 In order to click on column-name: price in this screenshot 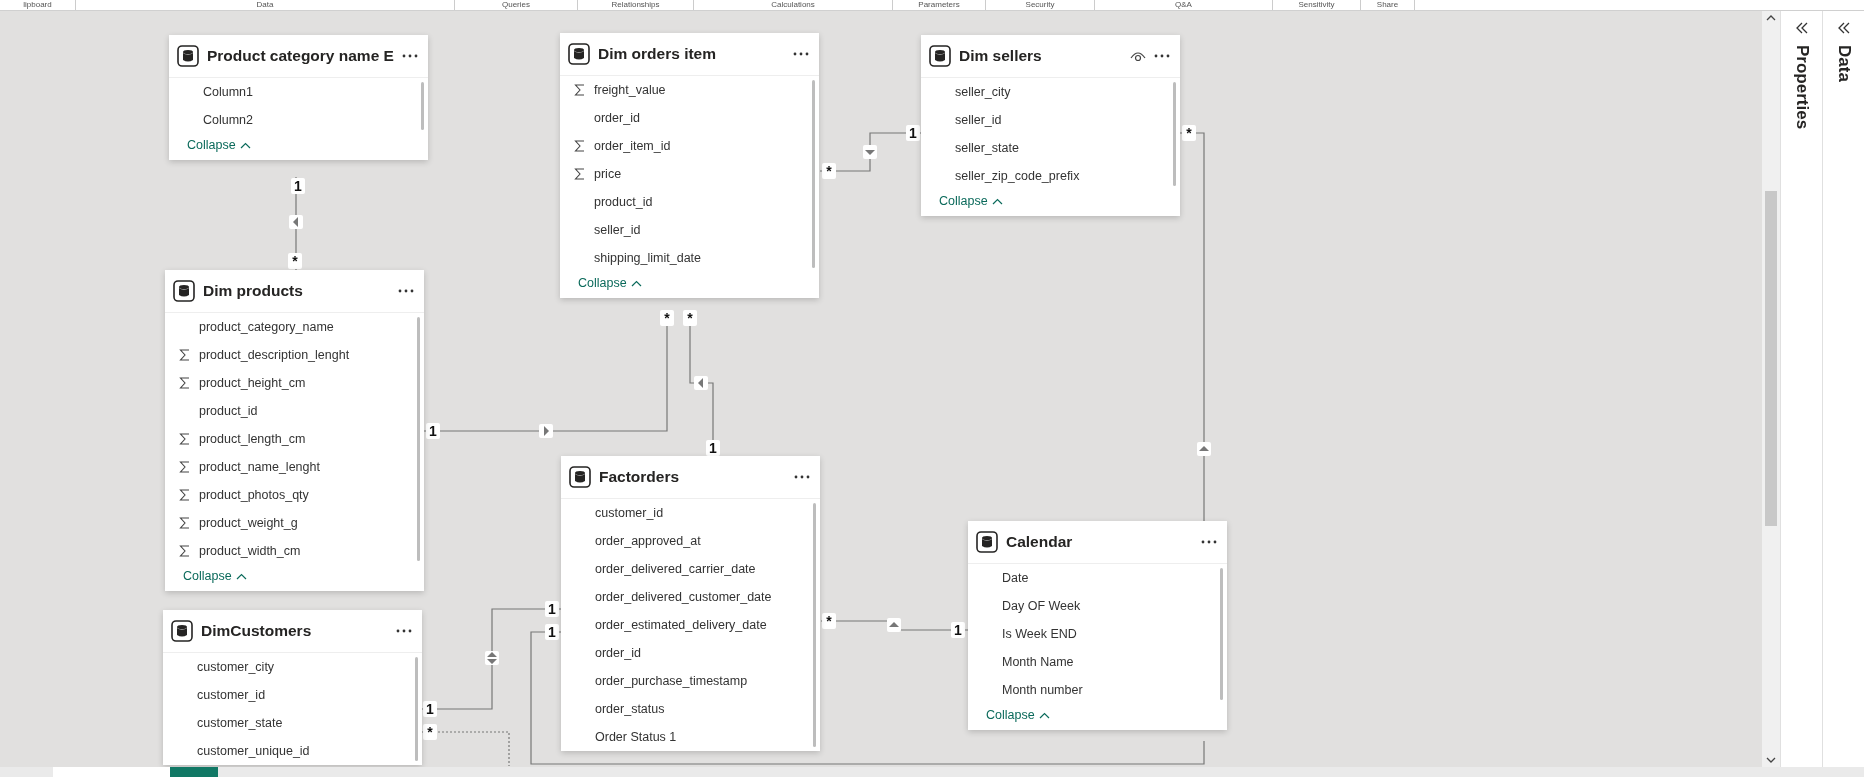, I will do `click(608, 174)`.